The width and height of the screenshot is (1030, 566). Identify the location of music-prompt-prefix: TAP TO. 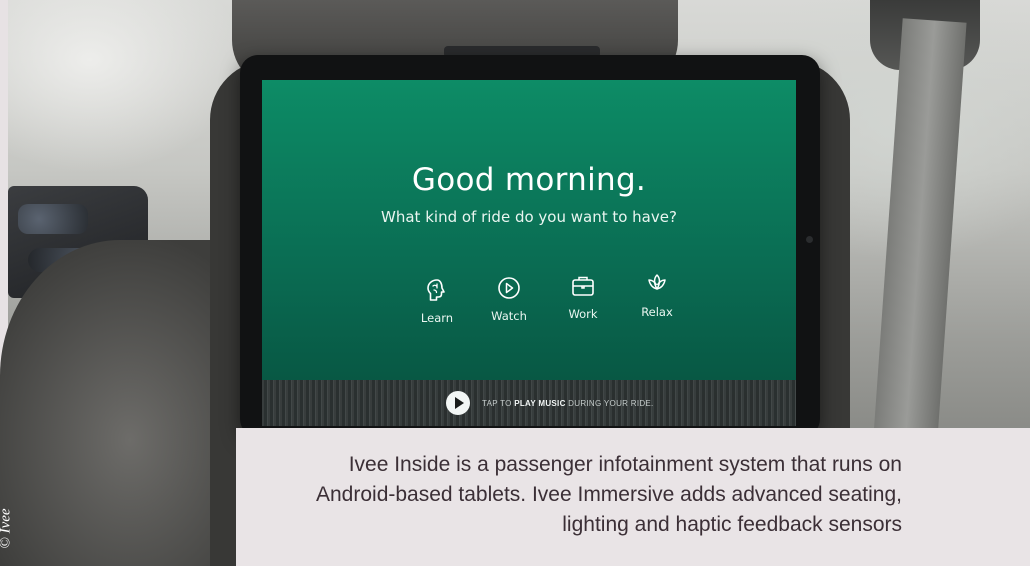
(498, 403).